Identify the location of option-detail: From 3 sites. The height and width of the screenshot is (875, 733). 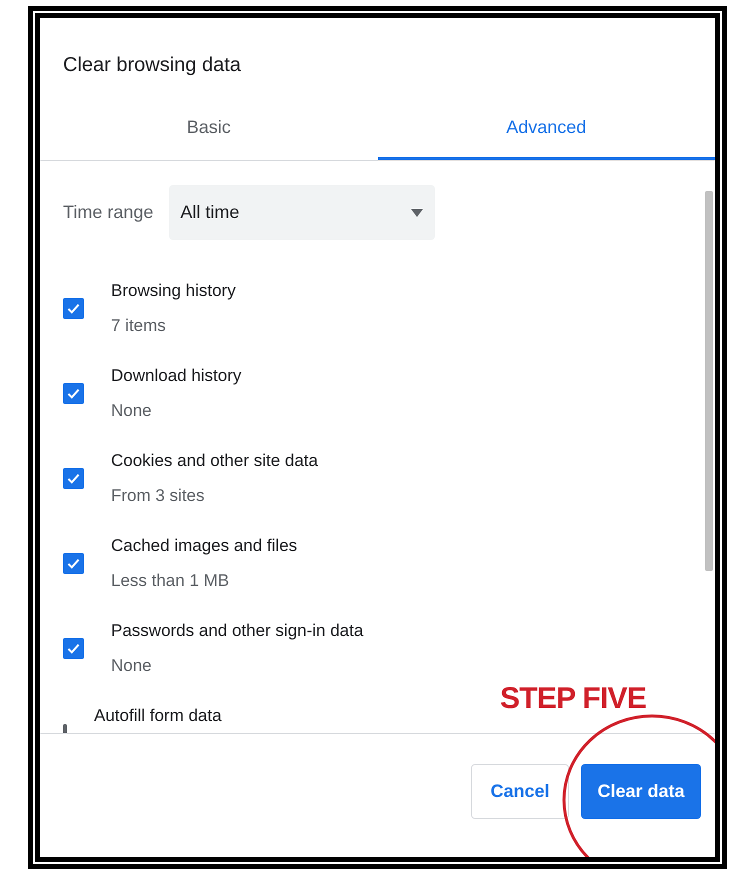
(158, 496).